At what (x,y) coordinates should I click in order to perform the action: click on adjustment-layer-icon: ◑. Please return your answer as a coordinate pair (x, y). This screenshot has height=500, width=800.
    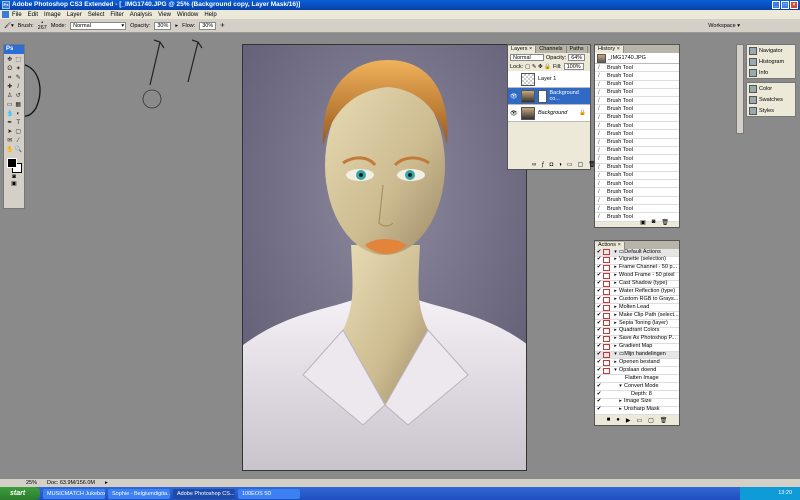
    Looking at the image, I should click on (560, 165).